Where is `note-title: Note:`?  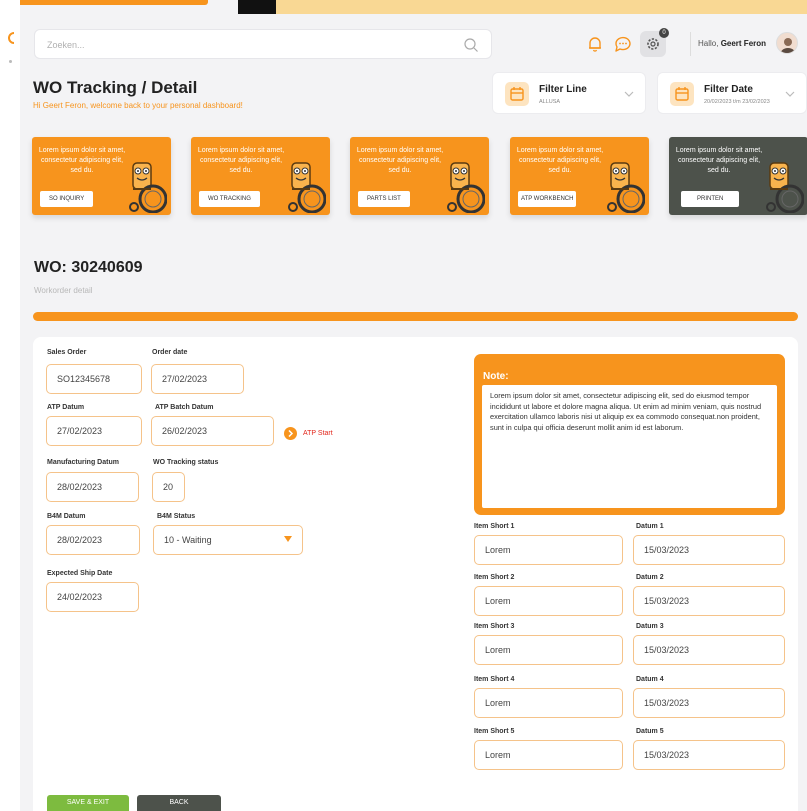
note-title: Note: is located at coordinates (496, 376).